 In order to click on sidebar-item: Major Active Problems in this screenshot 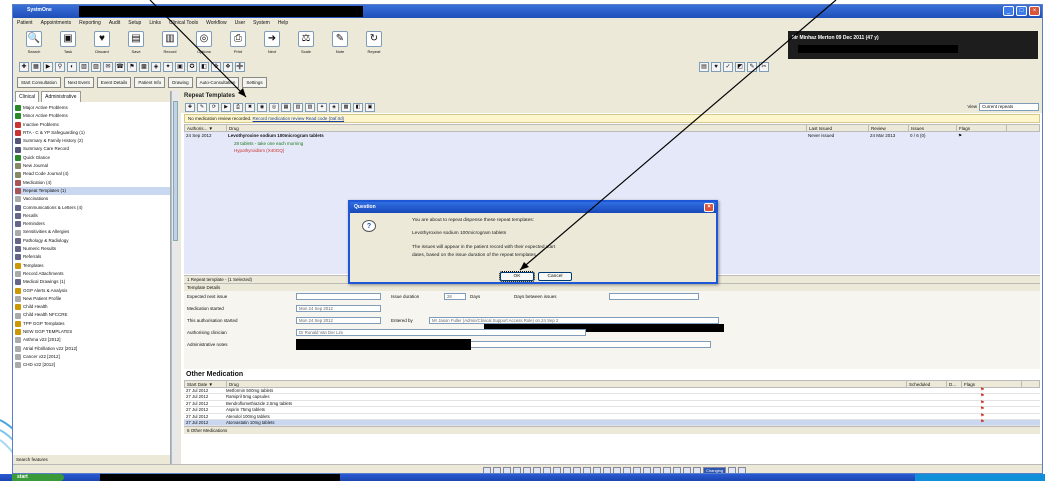, I will do `click(92, 108)`.